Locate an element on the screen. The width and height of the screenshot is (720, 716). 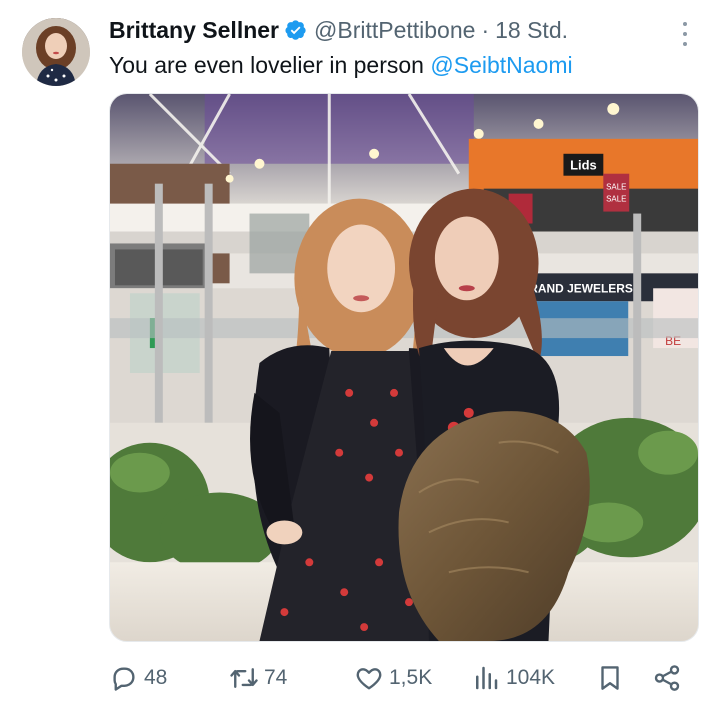
reply-button: 48 is located at coordinates (138, 678).